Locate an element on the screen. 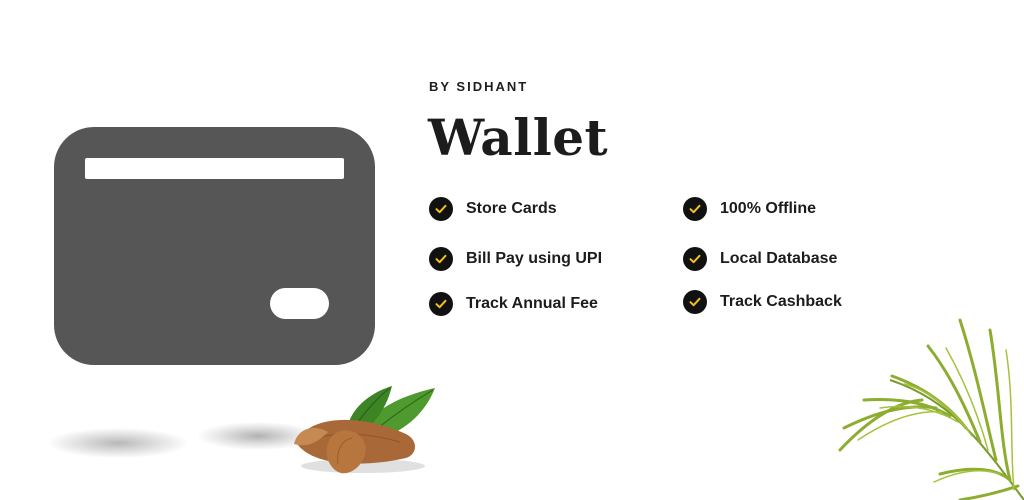  almonds-image is located at coordinates (364, 430).